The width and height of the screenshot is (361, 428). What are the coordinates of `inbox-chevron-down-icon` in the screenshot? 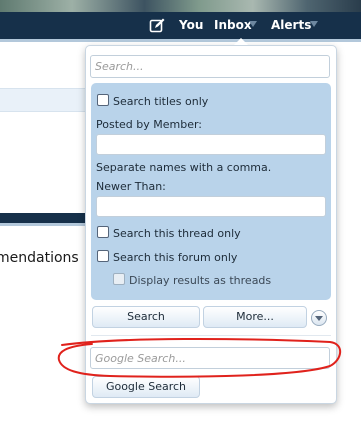 It's located at (253, 24).